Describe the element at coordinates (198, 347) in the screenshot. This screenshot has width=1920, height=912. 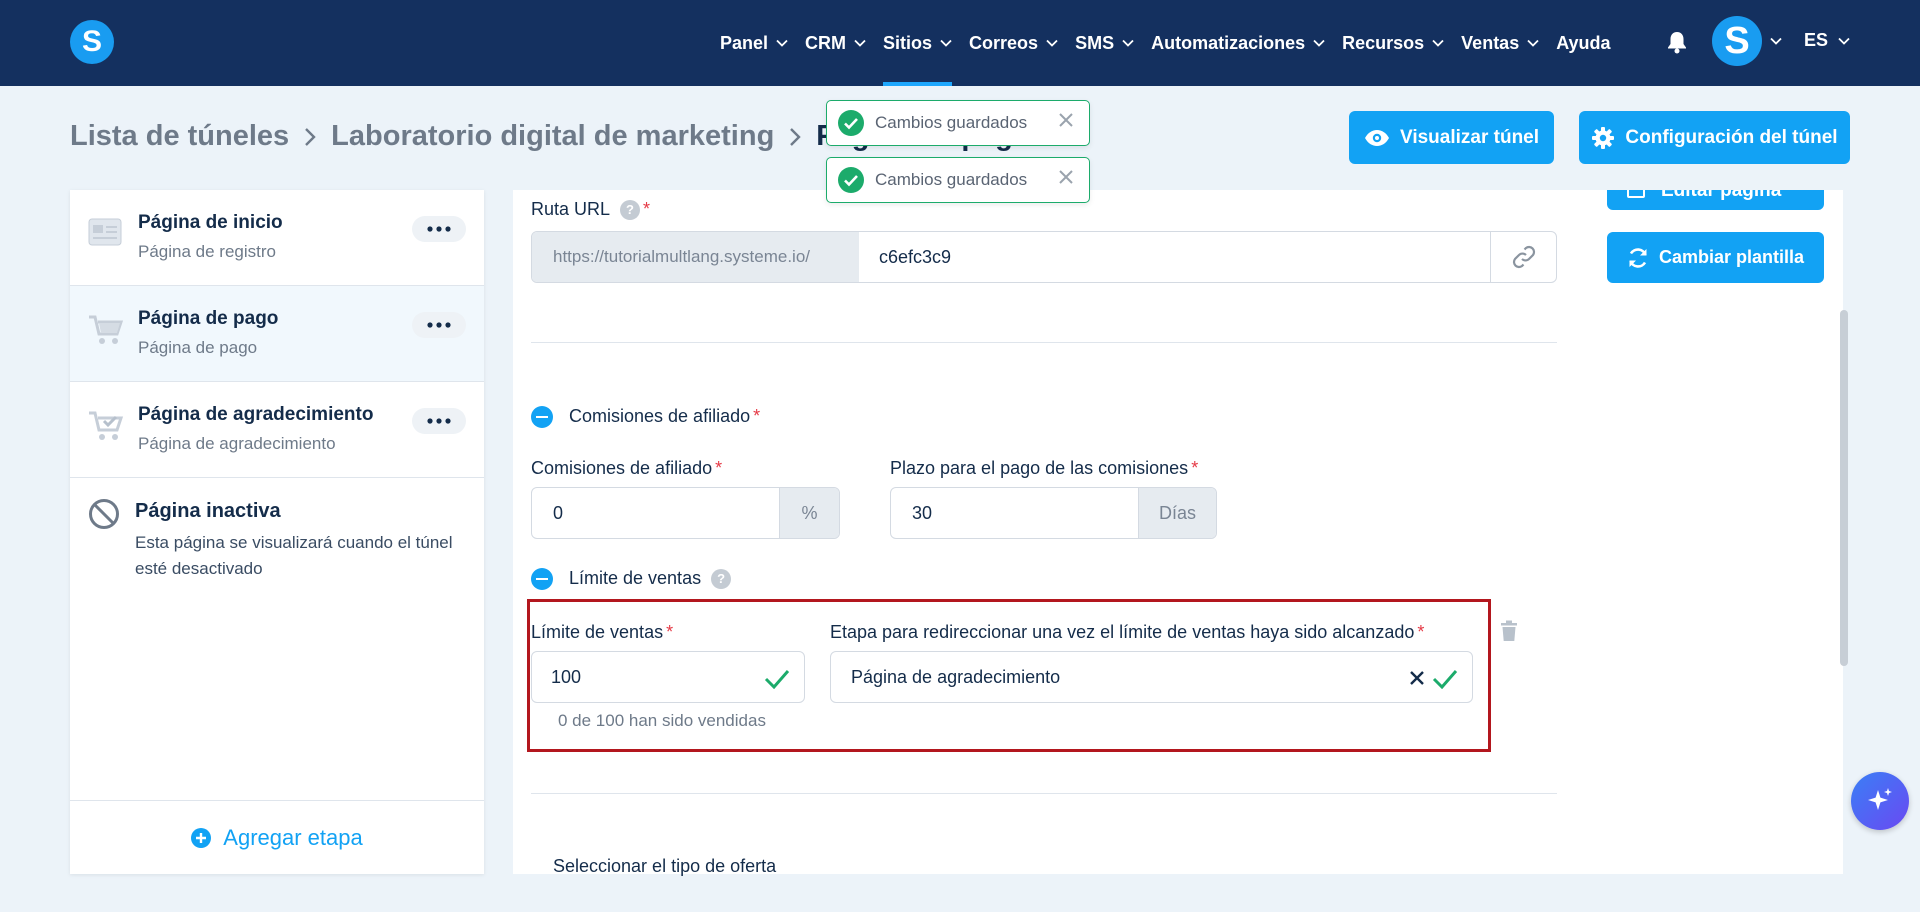
I see `step-subtitle: Página de pago` at that location.